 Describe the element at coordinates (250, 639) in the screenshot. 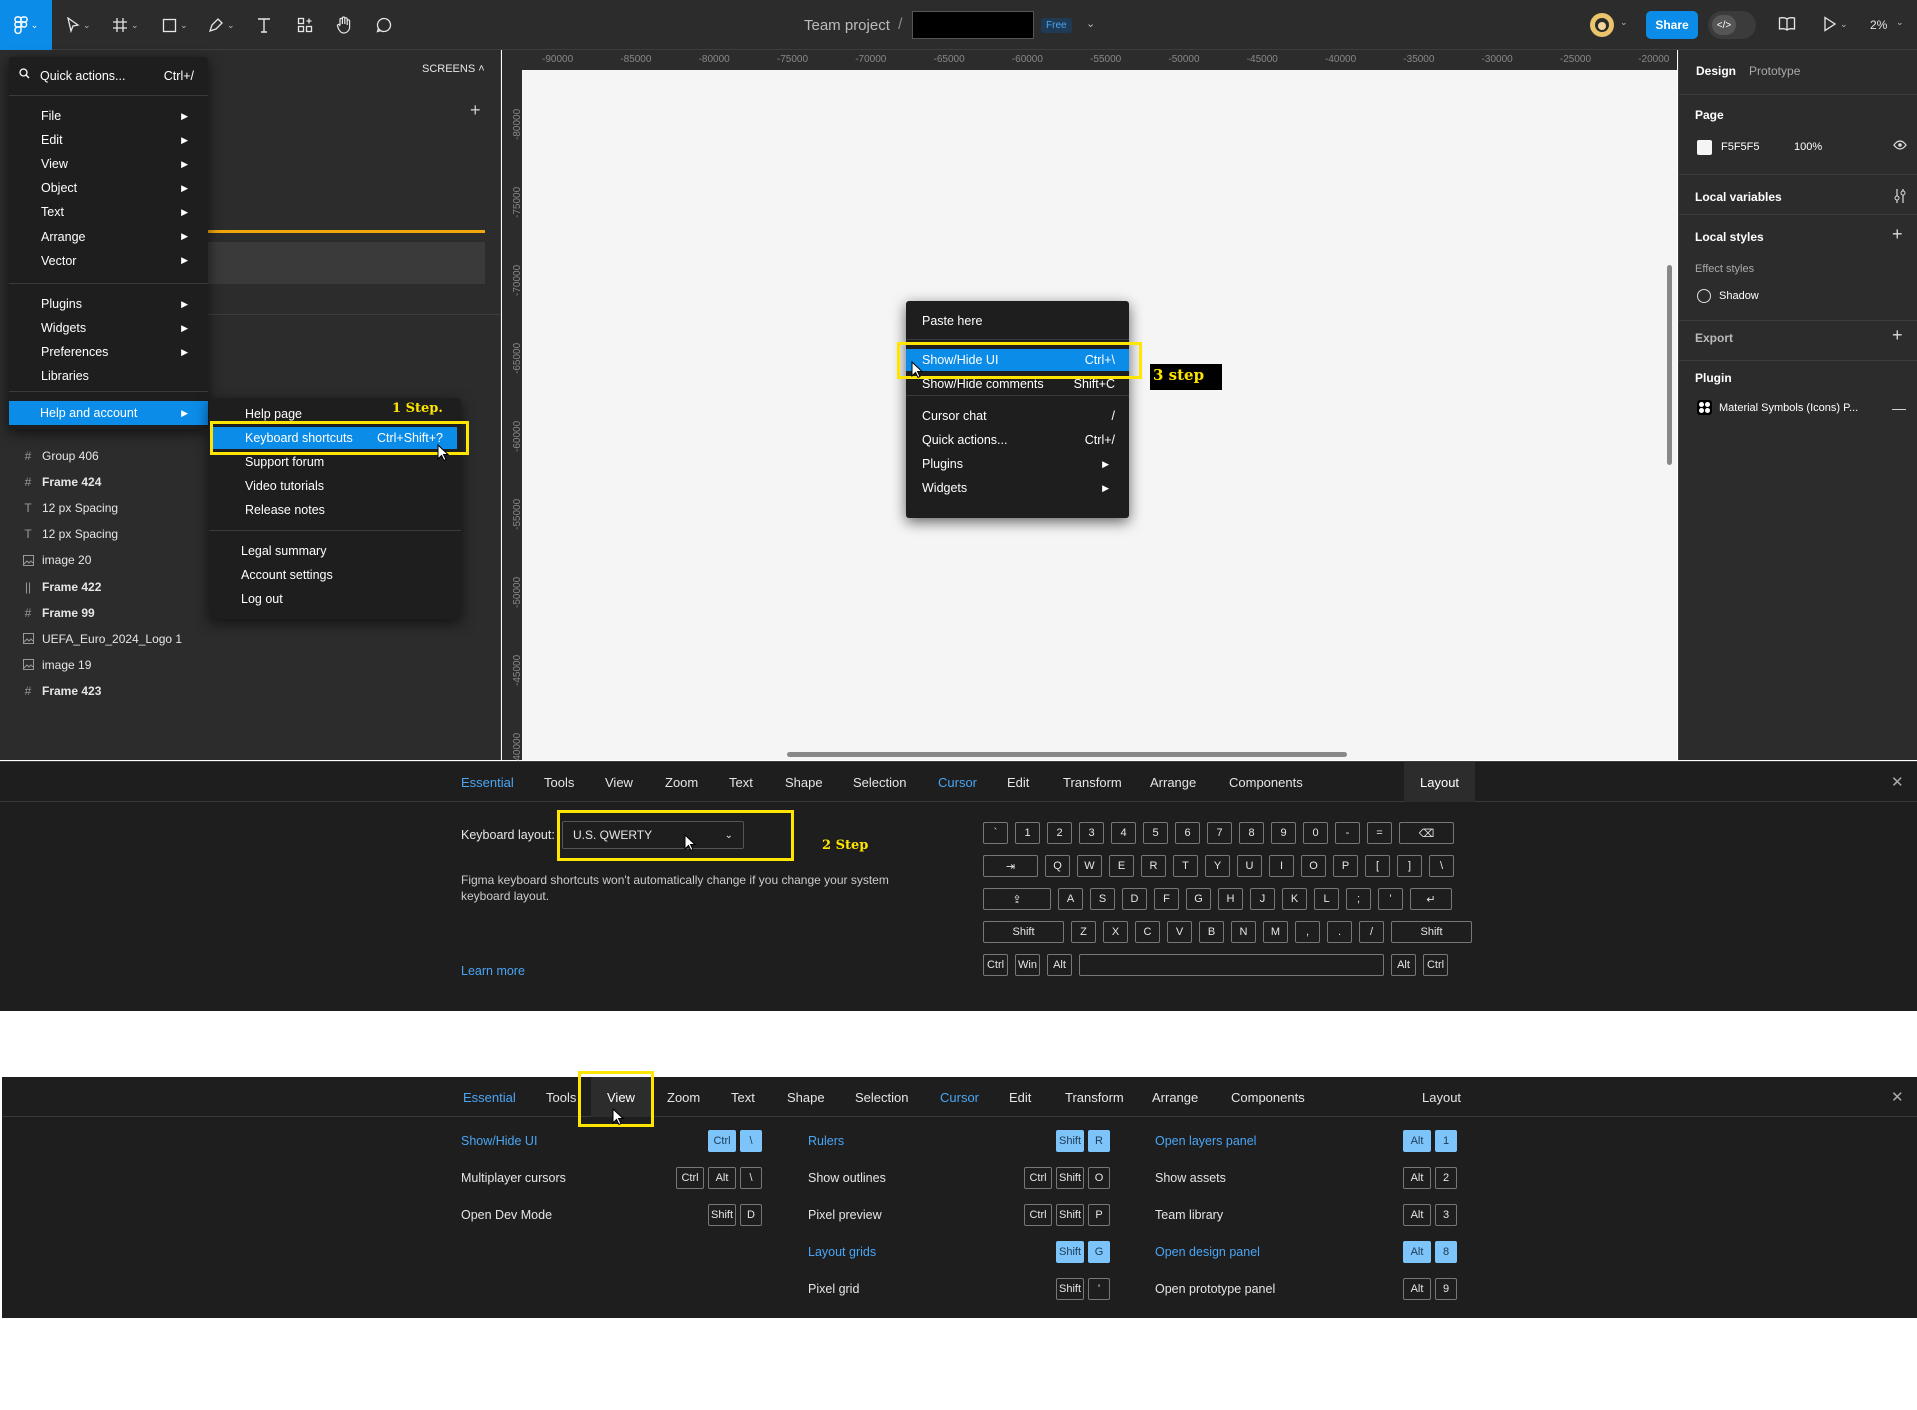

I see `layer-item: UEFA_Euro_2024_Logo 1` at that location.